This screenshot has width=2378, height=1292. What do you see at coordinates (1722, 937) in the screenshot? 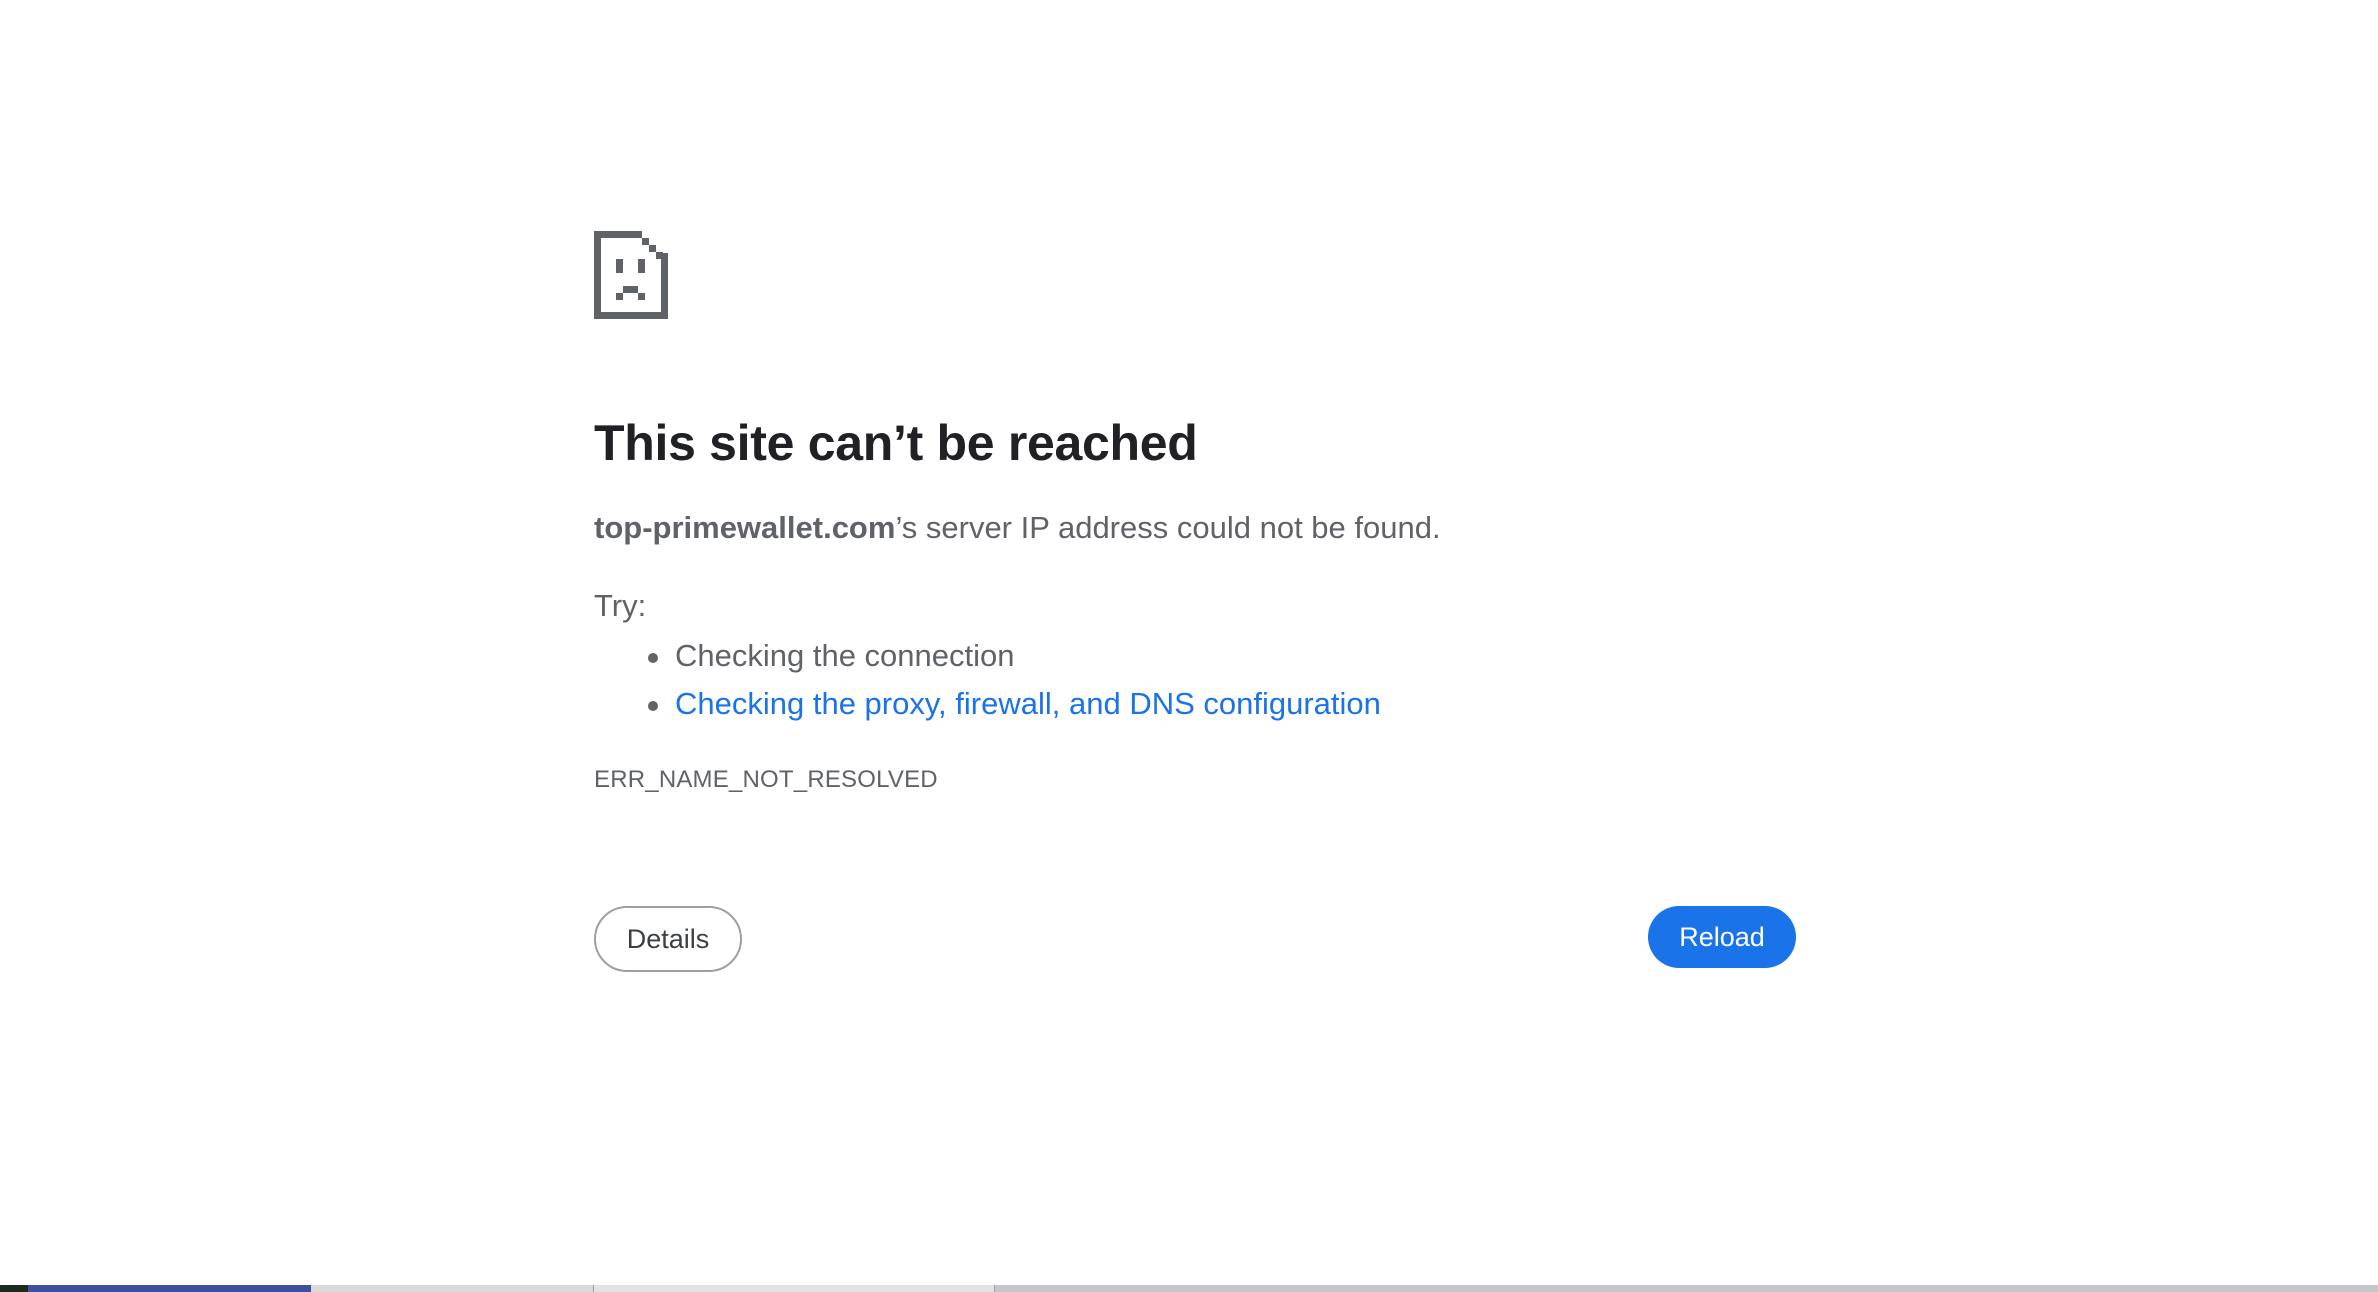
I see `reload-button: Reload` at bounding box center [1722, 937].